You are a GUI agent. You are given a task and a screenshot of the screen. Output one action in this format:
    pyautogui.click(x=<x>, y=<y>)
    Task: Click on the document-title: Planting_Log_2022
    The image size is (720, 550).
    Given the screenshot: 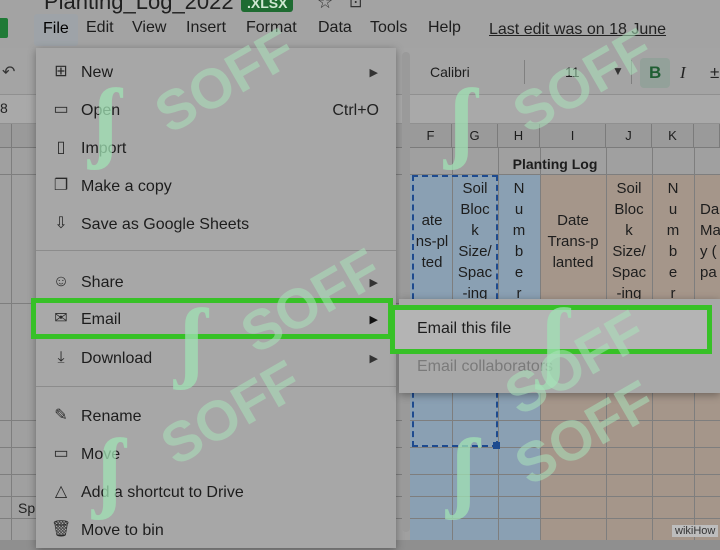 What is the action you would take?
    pyautogui.click(x=139, y=7)
    